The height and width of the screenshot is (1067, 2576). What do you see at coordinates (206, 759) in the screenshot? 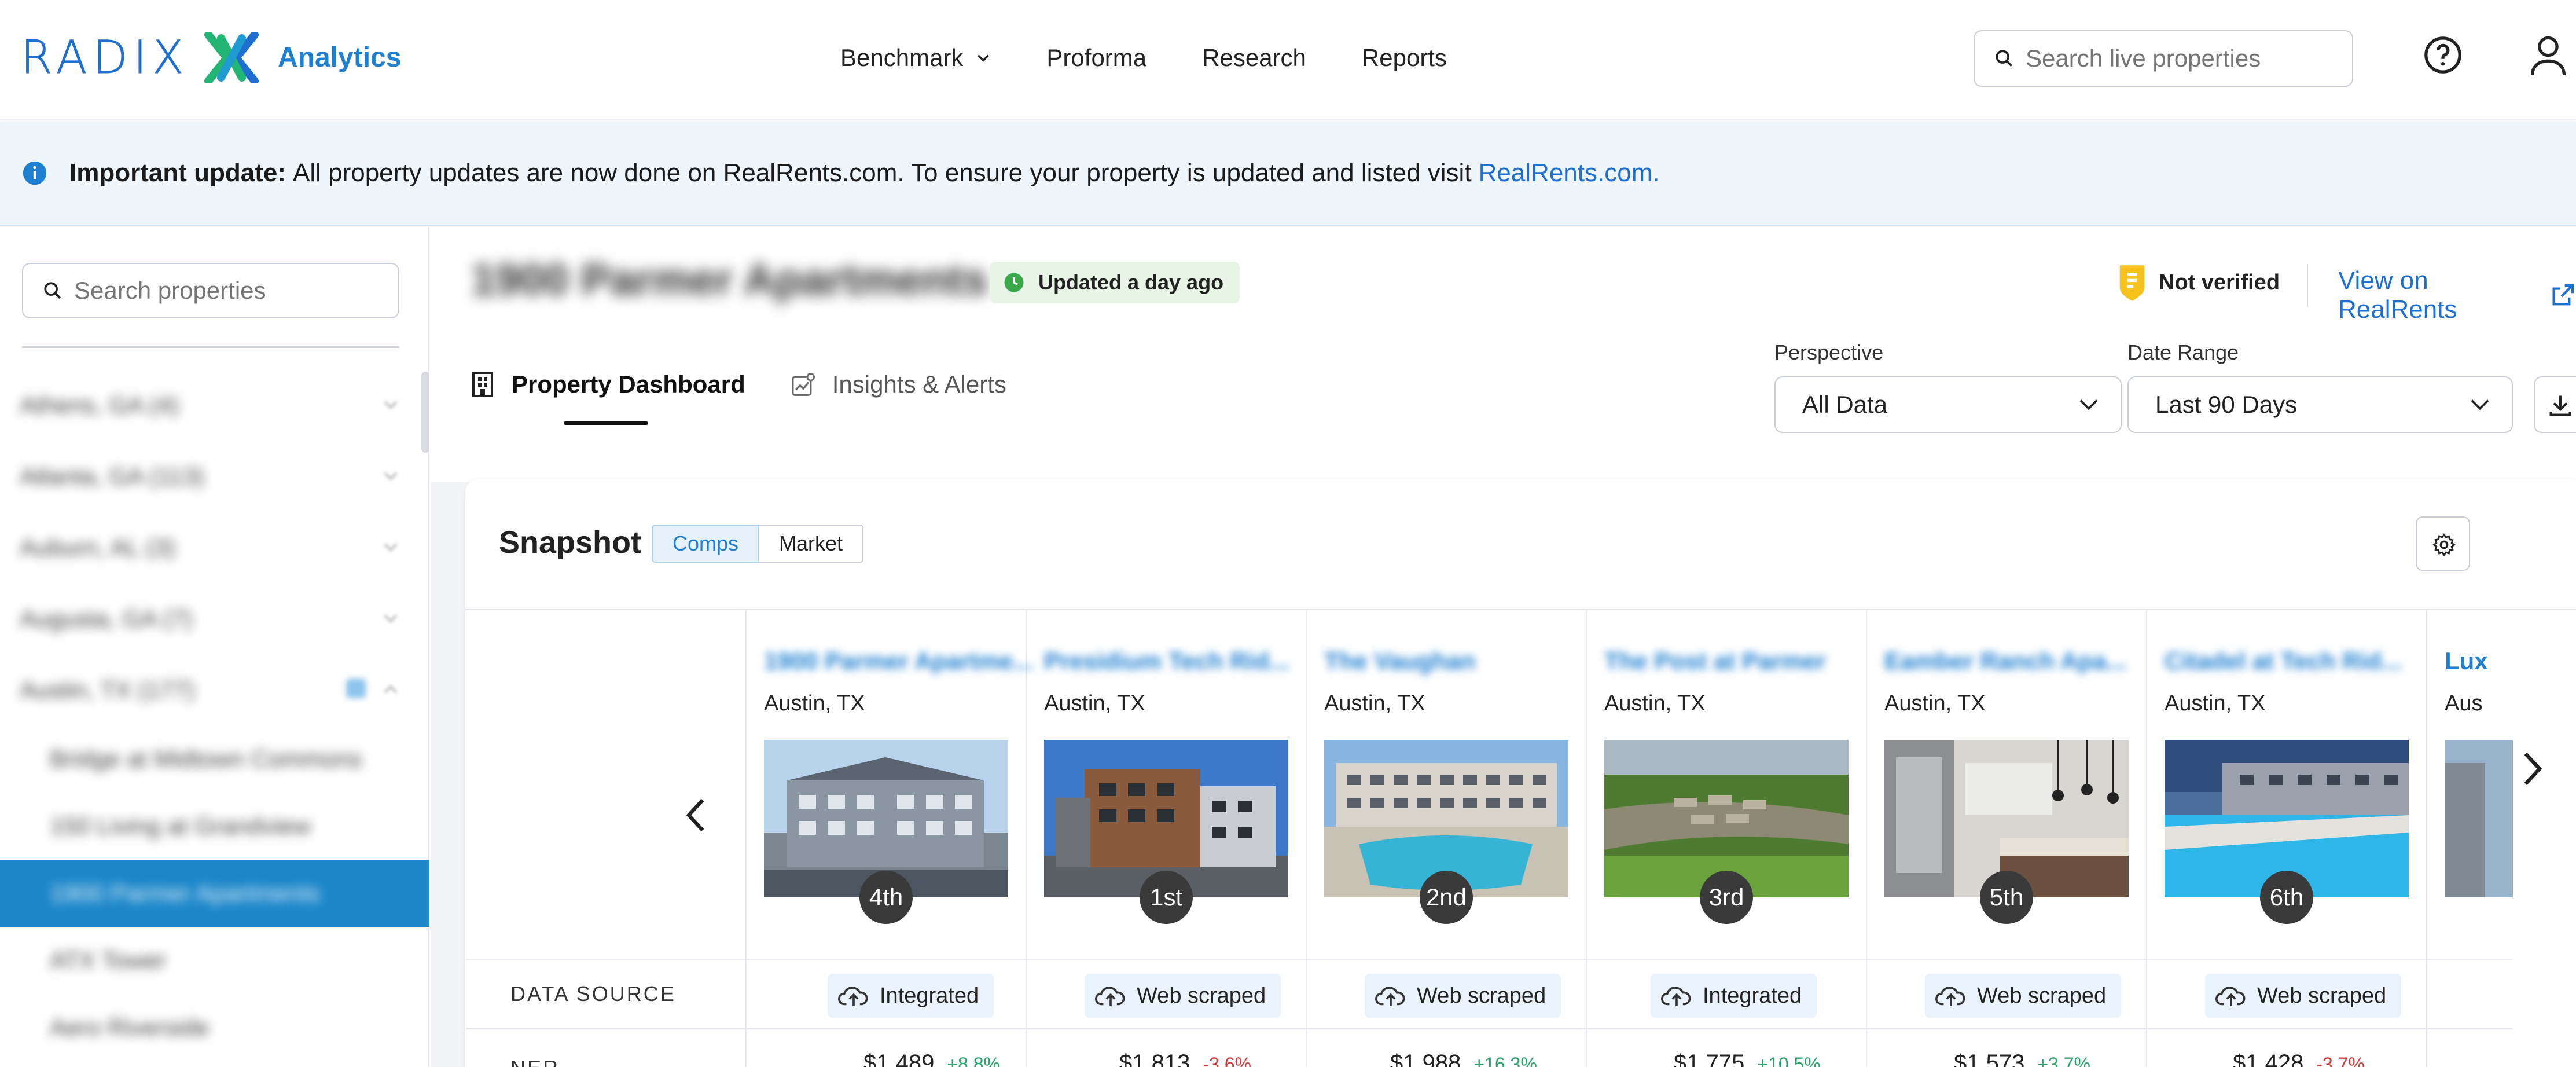
I see `item-label: Bridge at Midtown Commons` at bounding box center [206, 759].